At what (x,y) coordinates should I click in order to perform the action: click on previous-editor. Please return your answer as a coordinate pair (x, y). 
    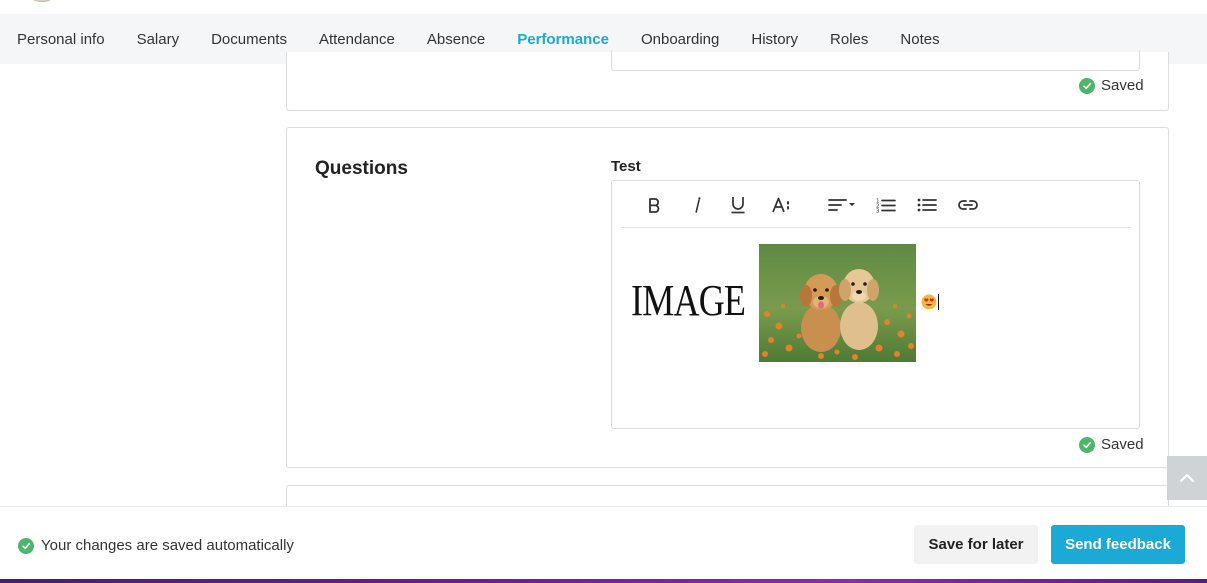
    Looking at the image, I should click on (875, 60).